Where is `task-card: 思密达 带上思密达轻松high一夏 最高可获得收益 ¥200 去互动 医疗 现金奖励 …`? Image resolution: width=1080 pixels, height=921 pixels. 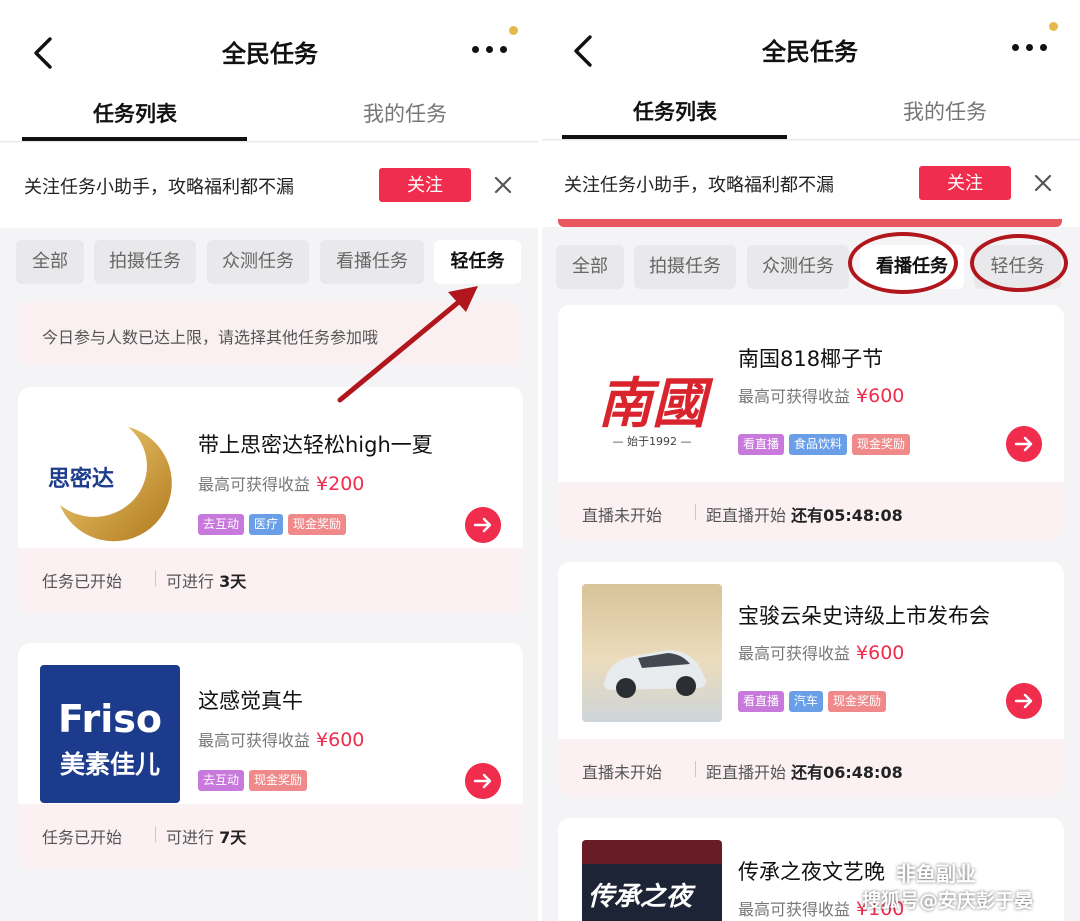 task-card: 思密达 带上思密达轻松high一夏 最高可获得收益 ¥200 去互动 医疗 现金奖励 … is located at coordinates (270, 499).